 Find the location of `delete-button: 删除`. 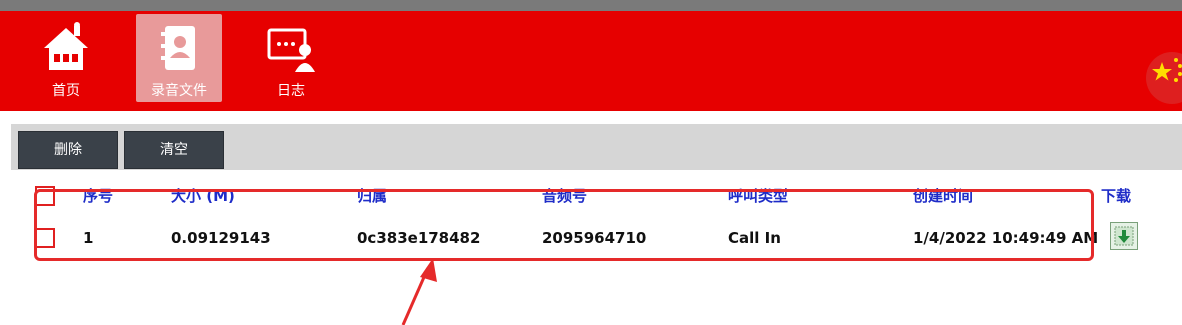

delete-button: 删除 is located at coordinates (68, 150).